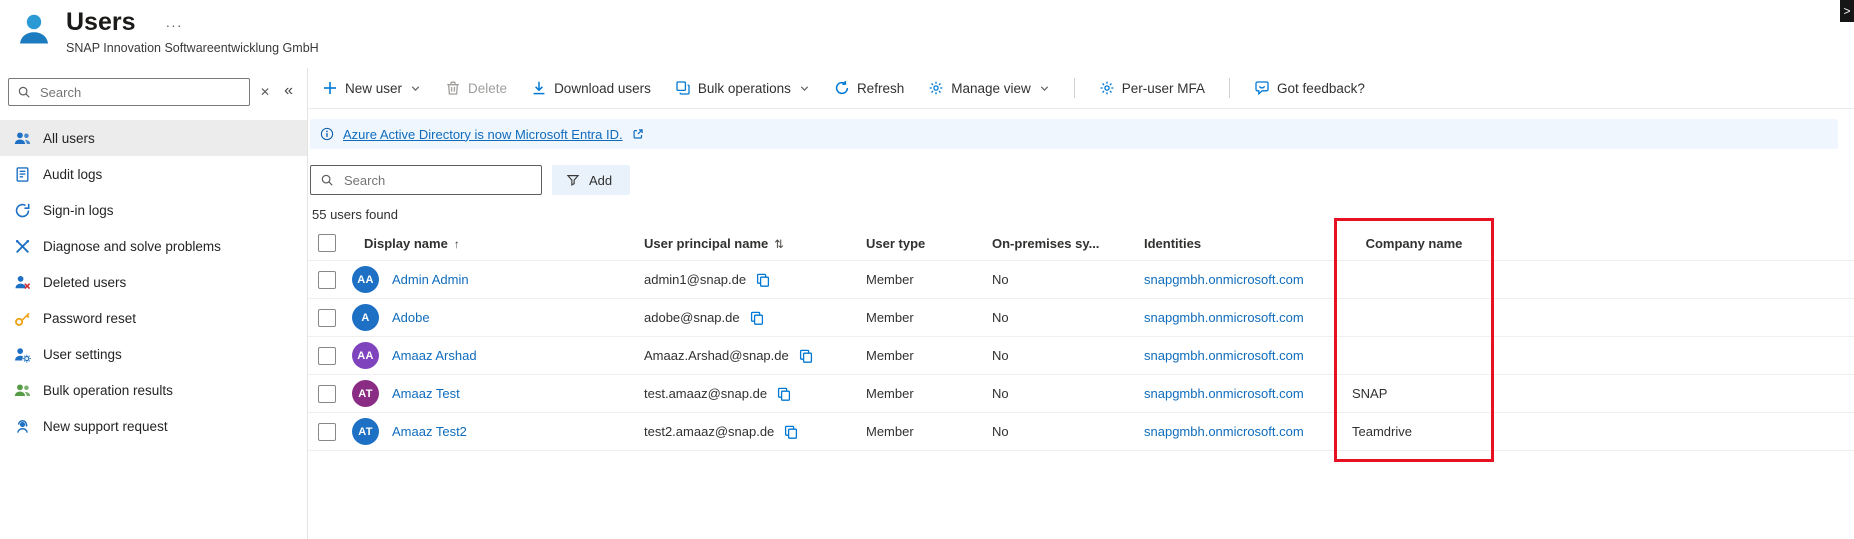  Describe the element at coordinates (429, 431) in the screenshot. I see `display-name-link: Amaaz Test2` at that location.